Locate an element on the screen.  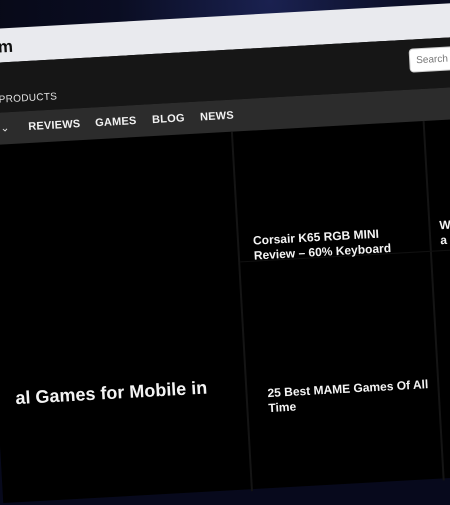
article-title-line: al Games for Mobile in is located at coordinates (111, 393).